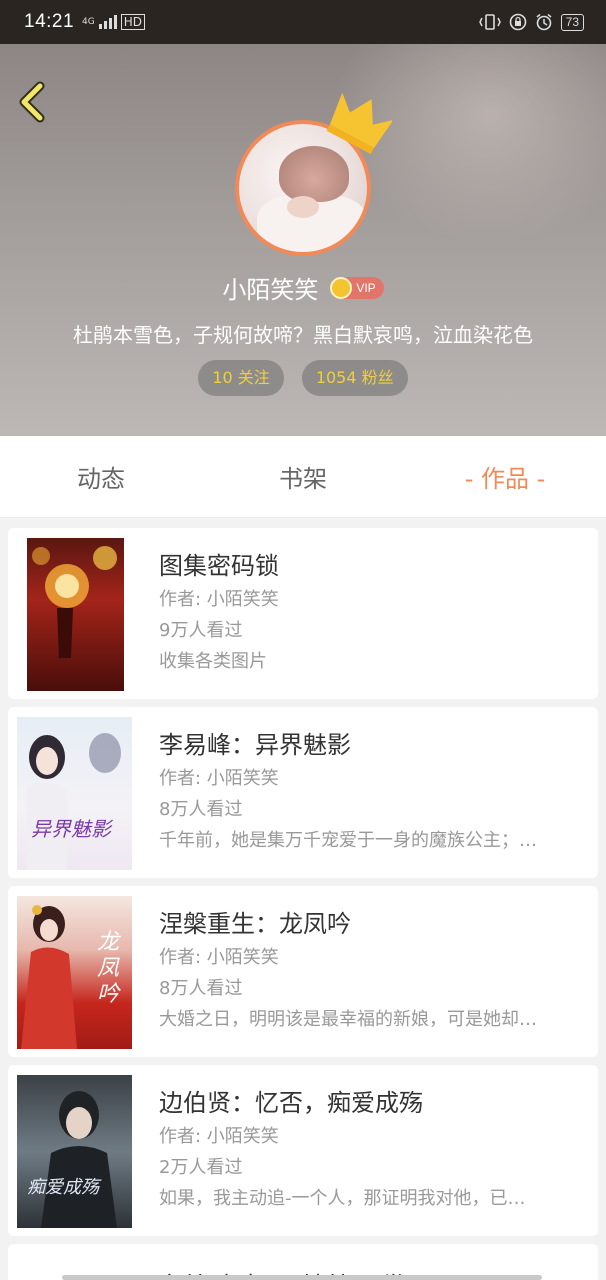  Describe the element at coordinates (505, 476) in the screenshot. I see `tab-works: - 作品 -` at that location.